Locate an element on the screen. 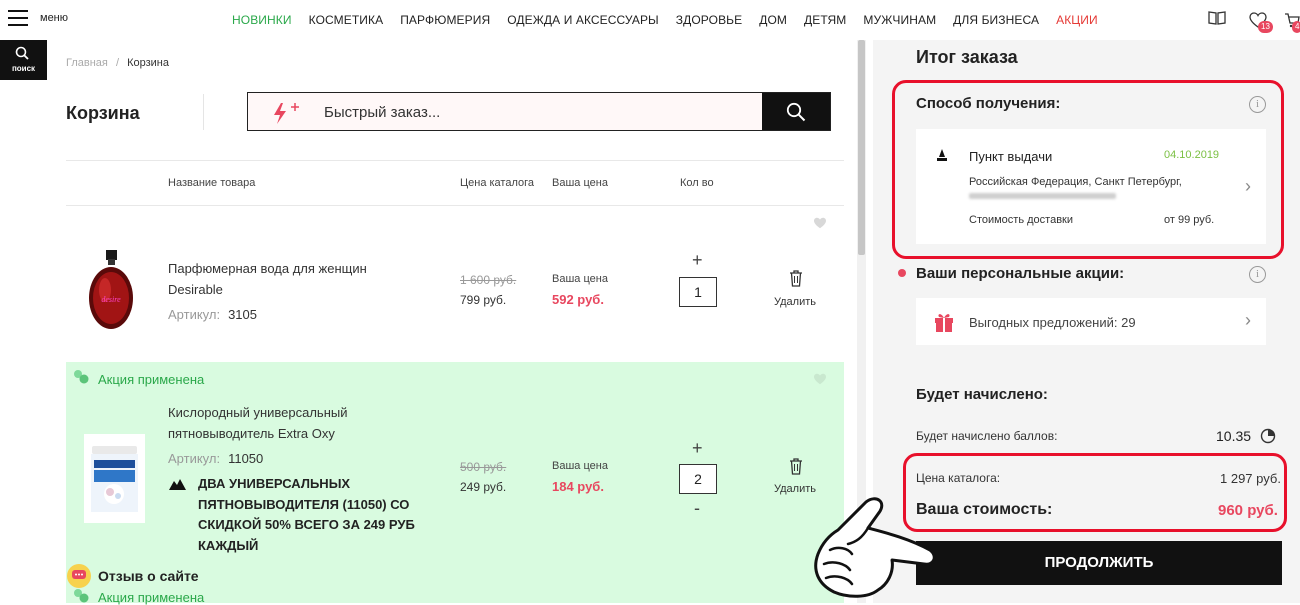  old-price: 1 600 руб. is located at coordinates (488, 280).